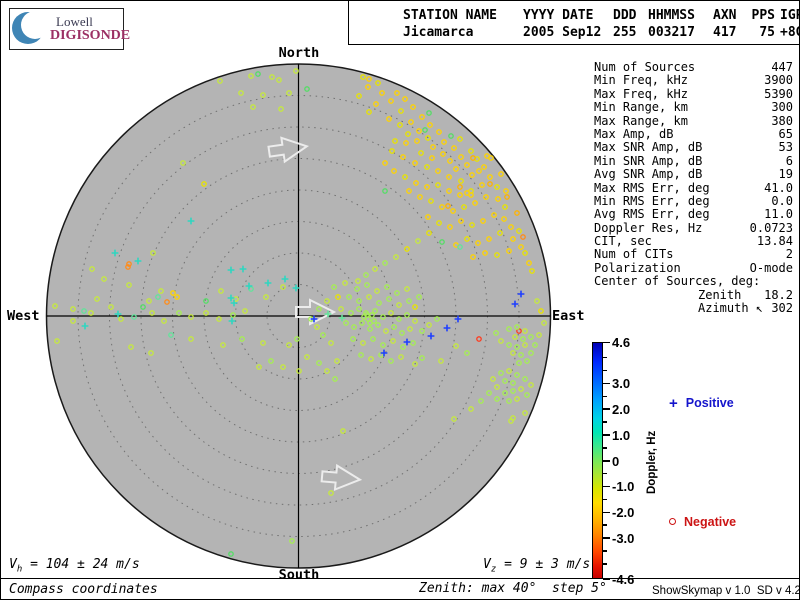 Image resolution: width=800 pixels, height=600 pixels. I want to click on header-column-value: +8G, so click(789, 32).